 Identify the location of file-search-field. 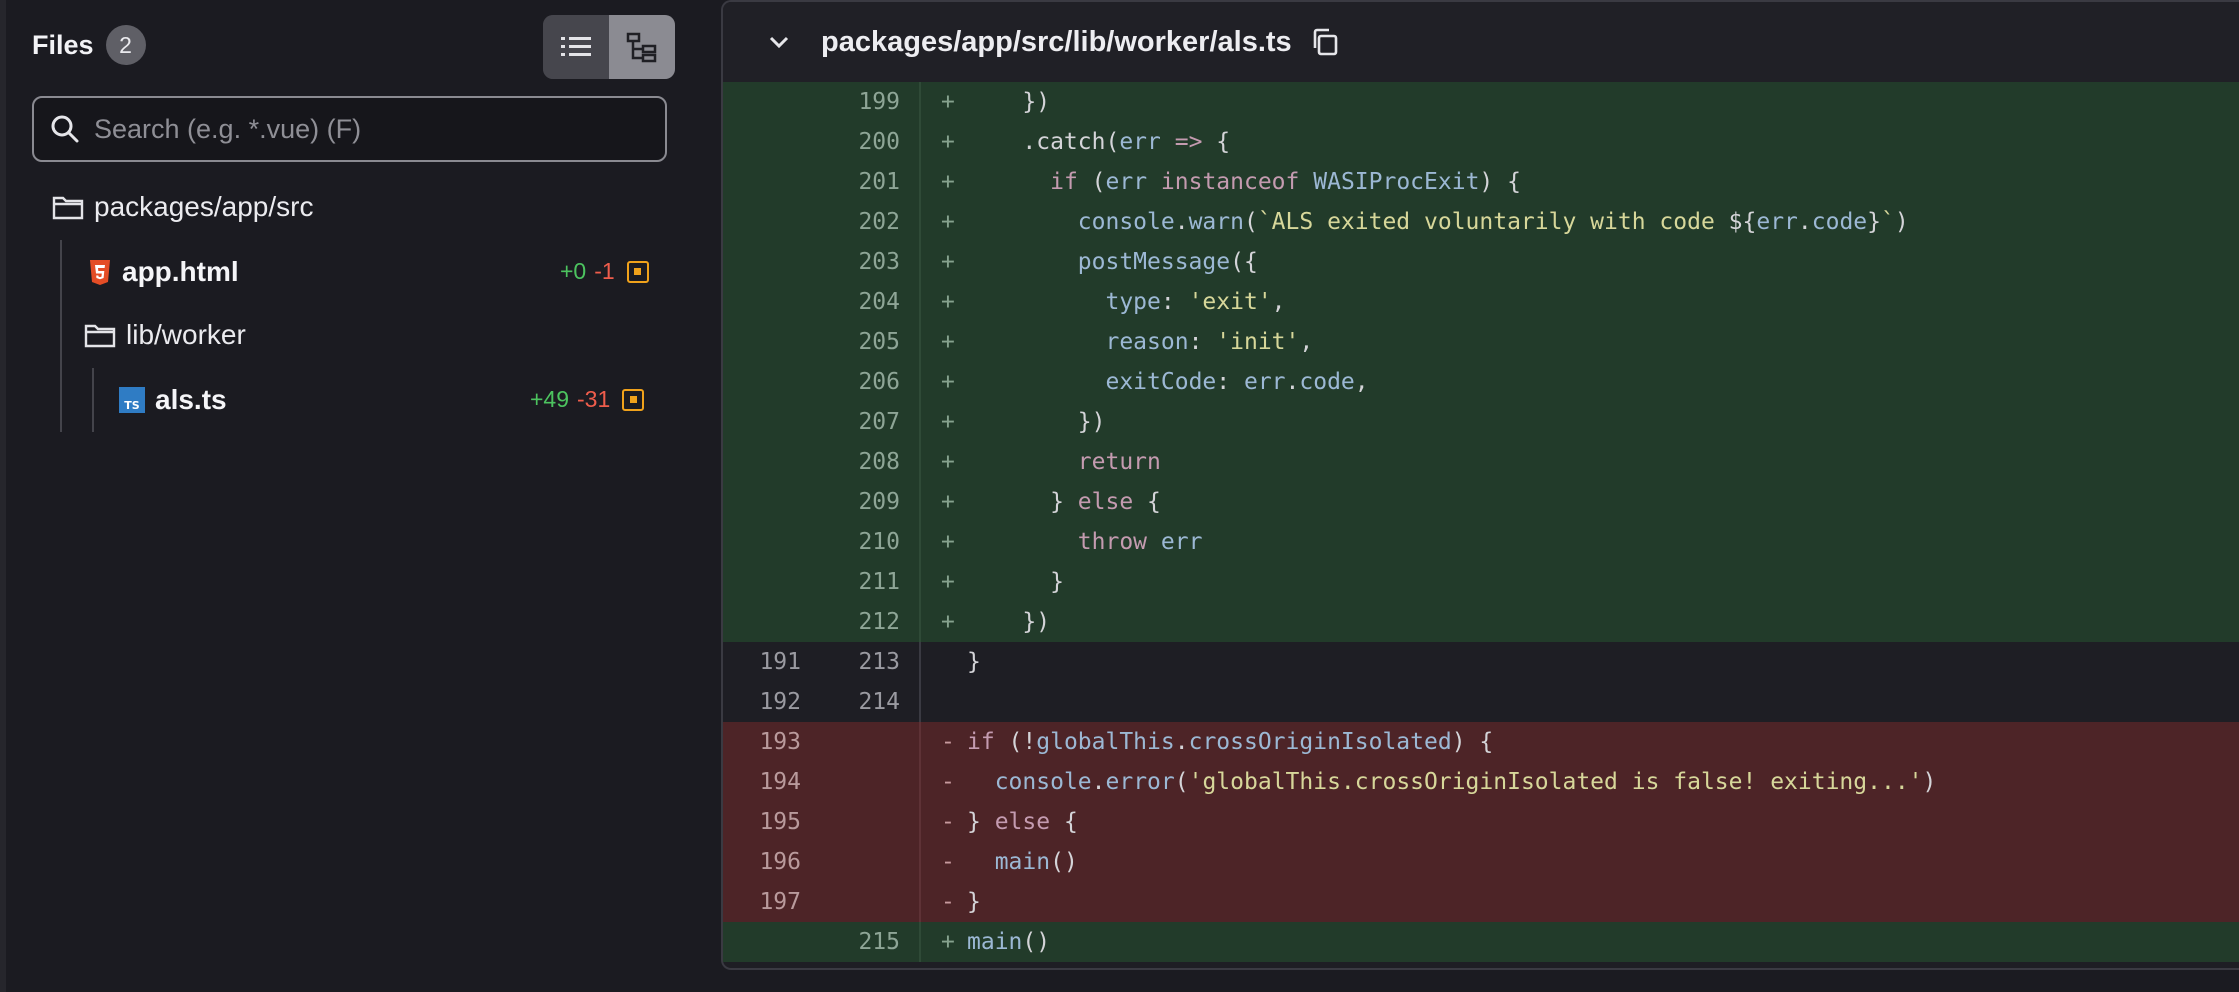
(349, 129).